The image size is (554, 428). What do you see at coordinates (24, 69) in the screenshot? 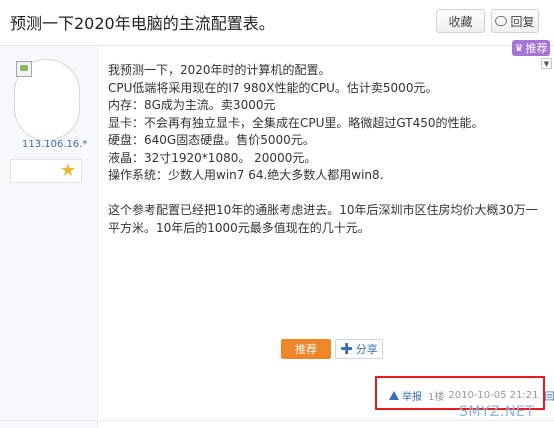
I see `broken-image-icon` at bounding box center [24, 69].